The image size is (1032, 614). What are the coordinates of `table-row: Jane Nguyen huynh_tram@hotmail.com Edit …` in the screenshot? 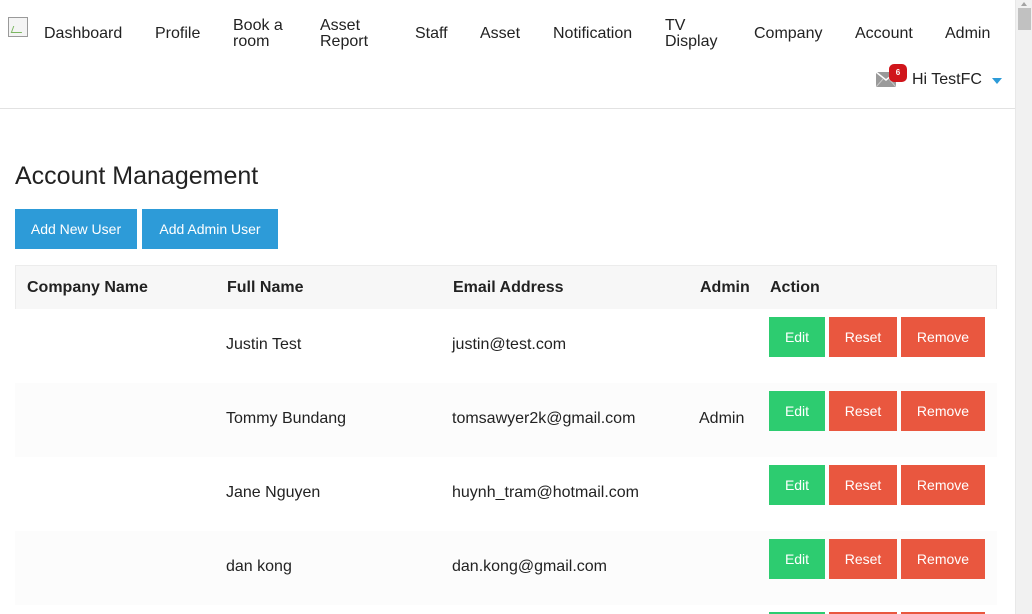 It's located at (506, 494).